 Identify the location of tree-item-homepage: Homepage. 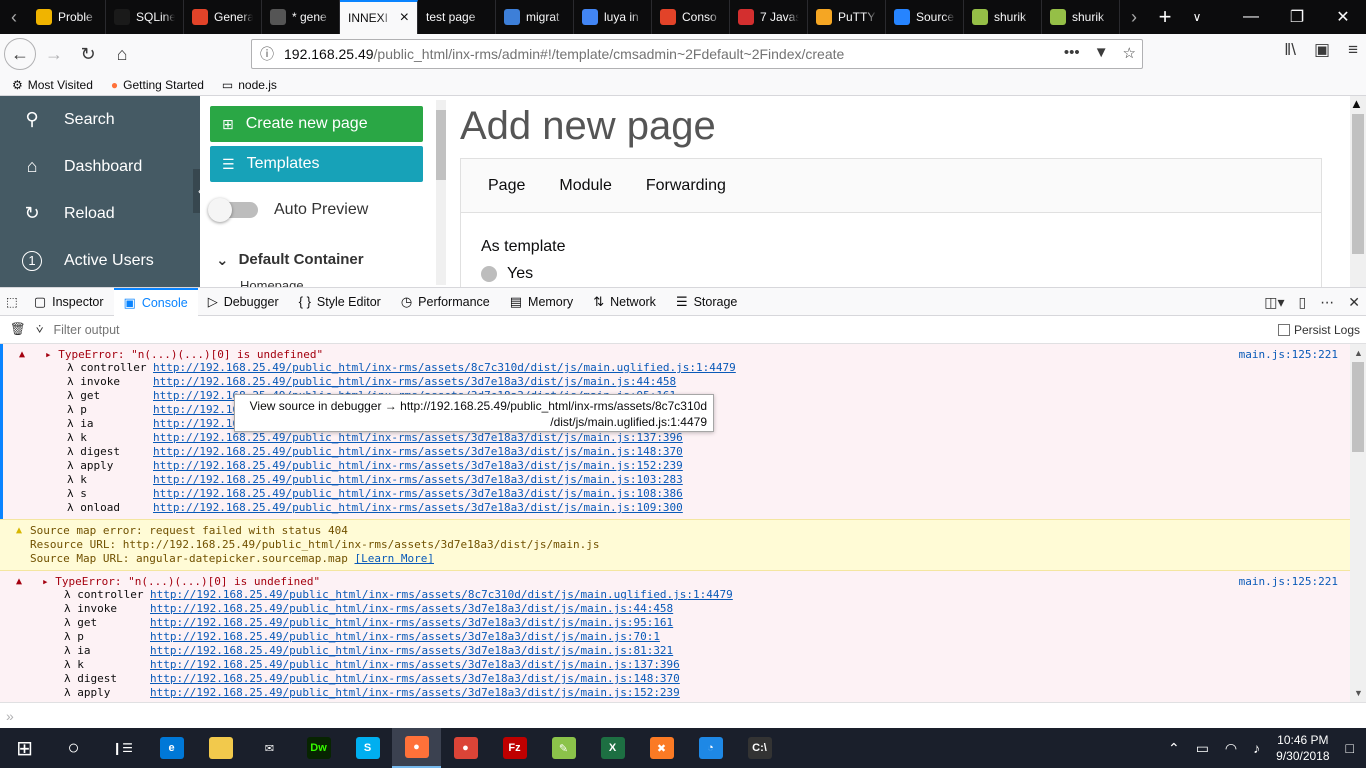
(272, 282).